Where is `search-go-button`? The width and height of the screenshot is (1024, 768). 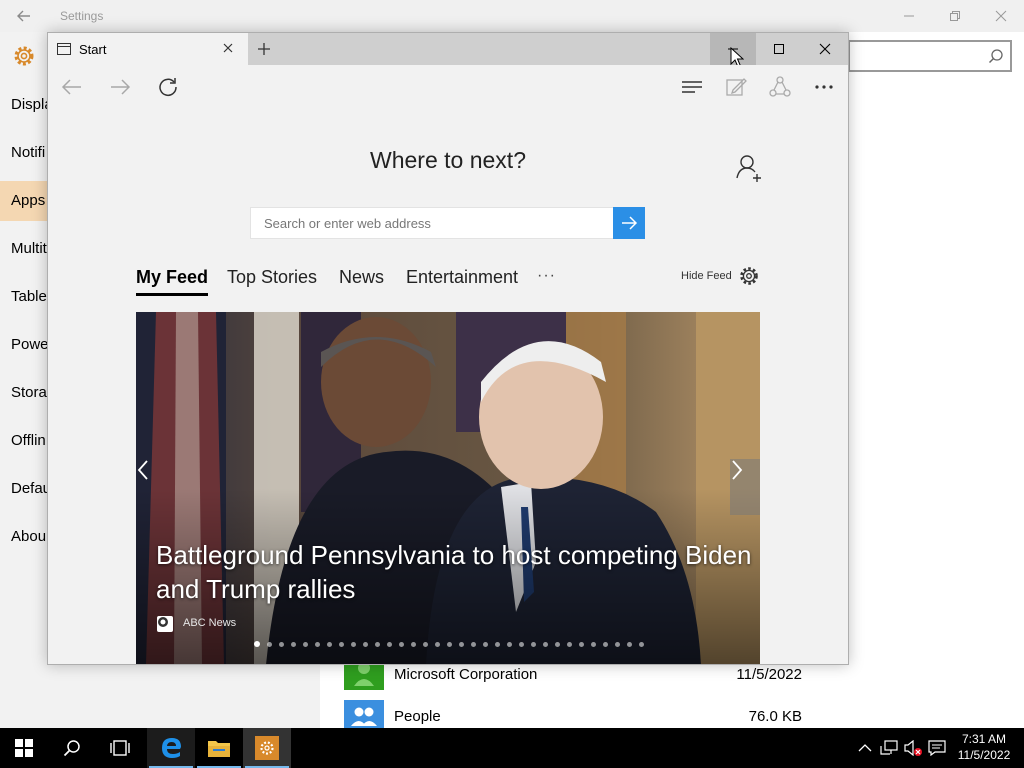 search-go-button is located at coordinates (629, 223).